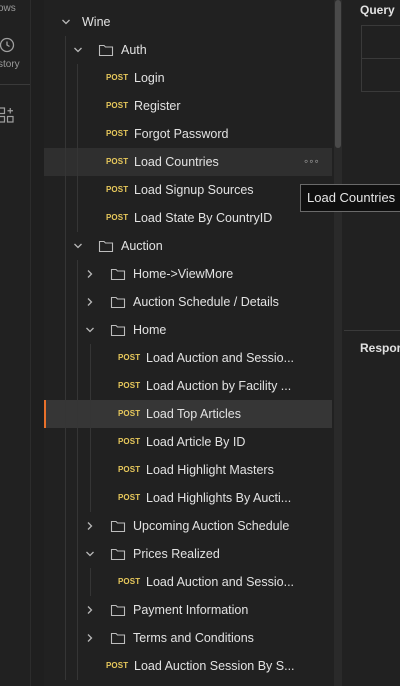 This screenshot has width=400, height=686. Describe the element at coordinates (188, 218) in the screenshot. I see `request-item: POST Load State By CountryID` at that location.